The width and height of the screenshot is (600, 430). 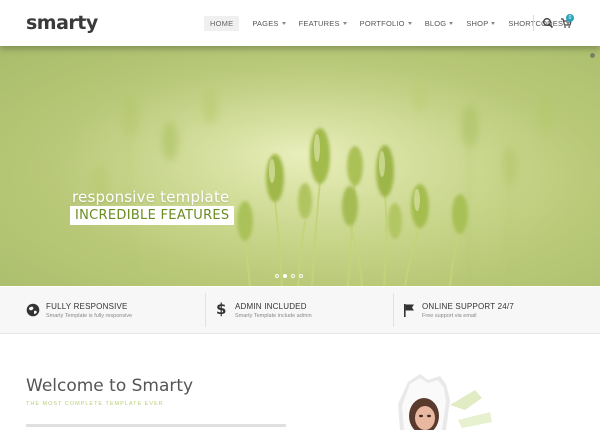 What do you see at coordinates (468, 306) in the screenshot?
I see `feature-title: ONLINE SUPPORT 24/7` at bounding box center [468, 306].